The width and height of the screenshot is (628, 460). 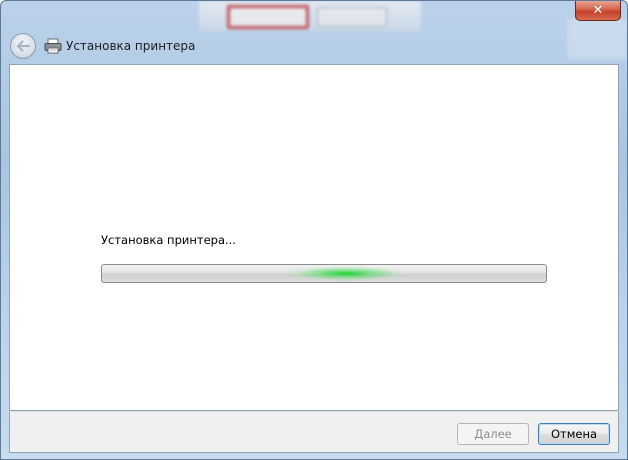 What do you see at coordinates (268, 17) in the screenshot?
I see `background-button-blurred` at bounding box center [268, 17].